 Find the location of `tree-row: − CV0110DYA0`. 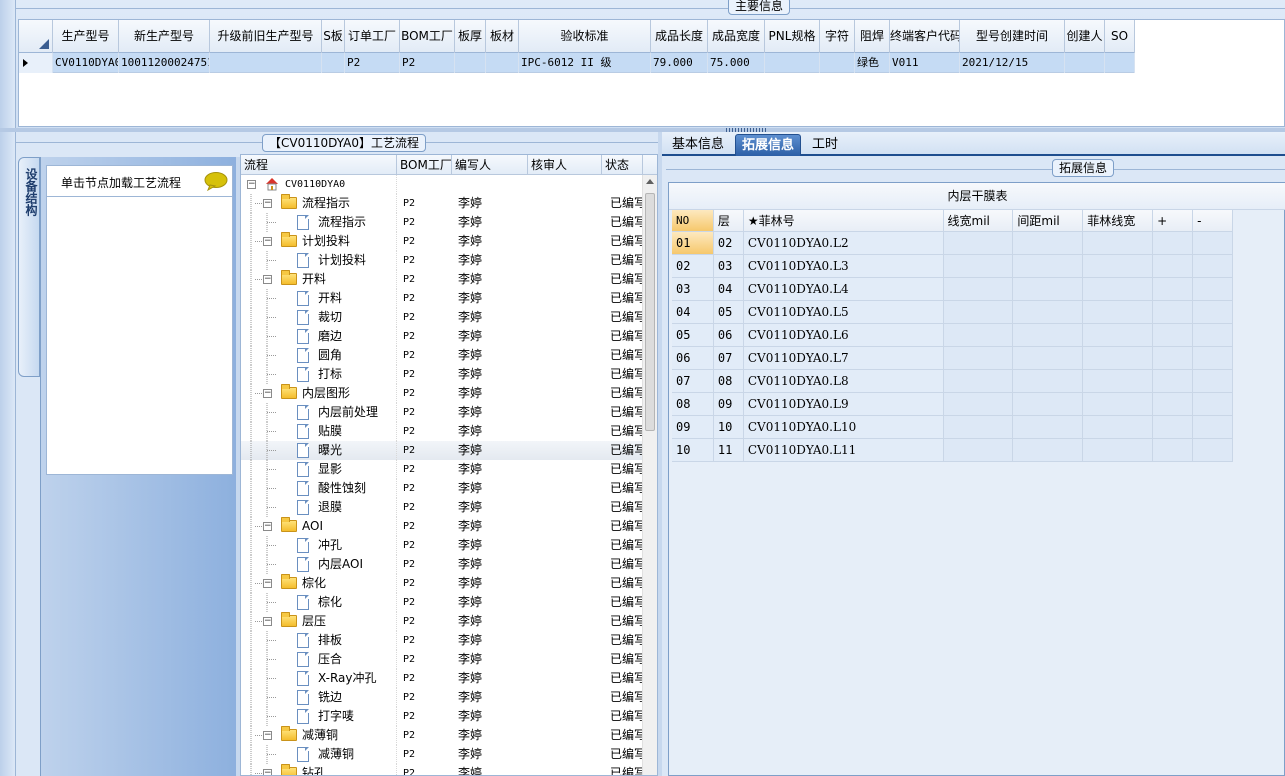

tree-row: − CV0110DYA0 is located at coordinates (442, 184).